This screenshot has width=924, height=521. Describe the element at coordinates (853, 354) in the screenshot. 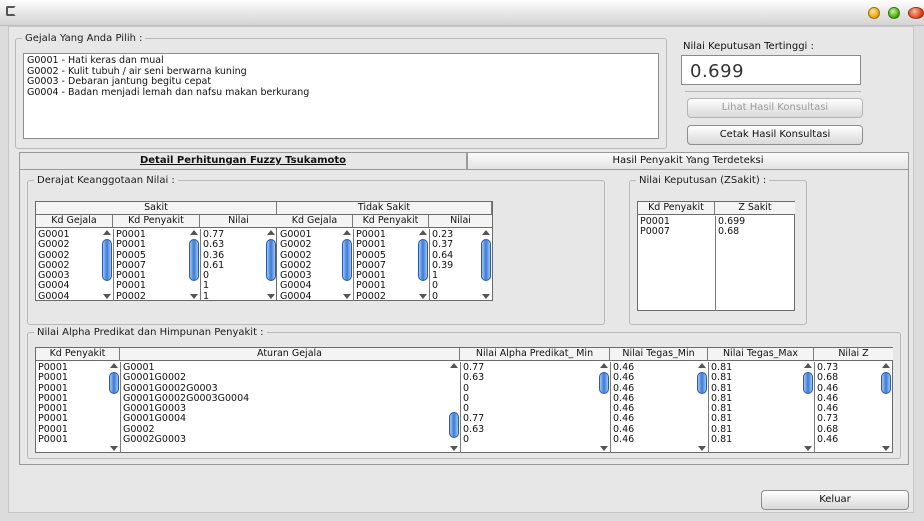

I see `column-header: Nilai Z` at that location.